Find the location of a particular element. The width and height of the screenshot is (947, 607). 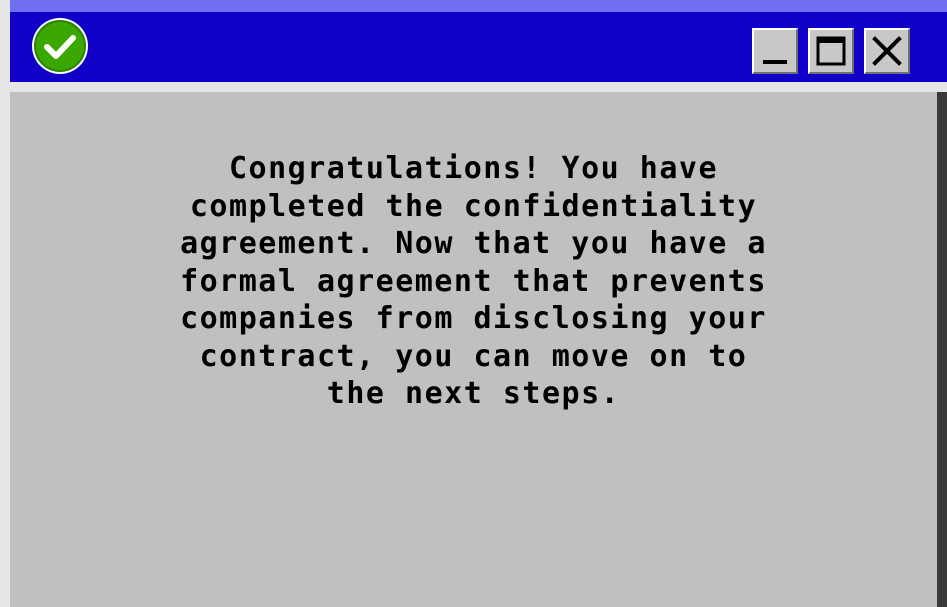

window-right-edge is located at coordinates (942, 349).